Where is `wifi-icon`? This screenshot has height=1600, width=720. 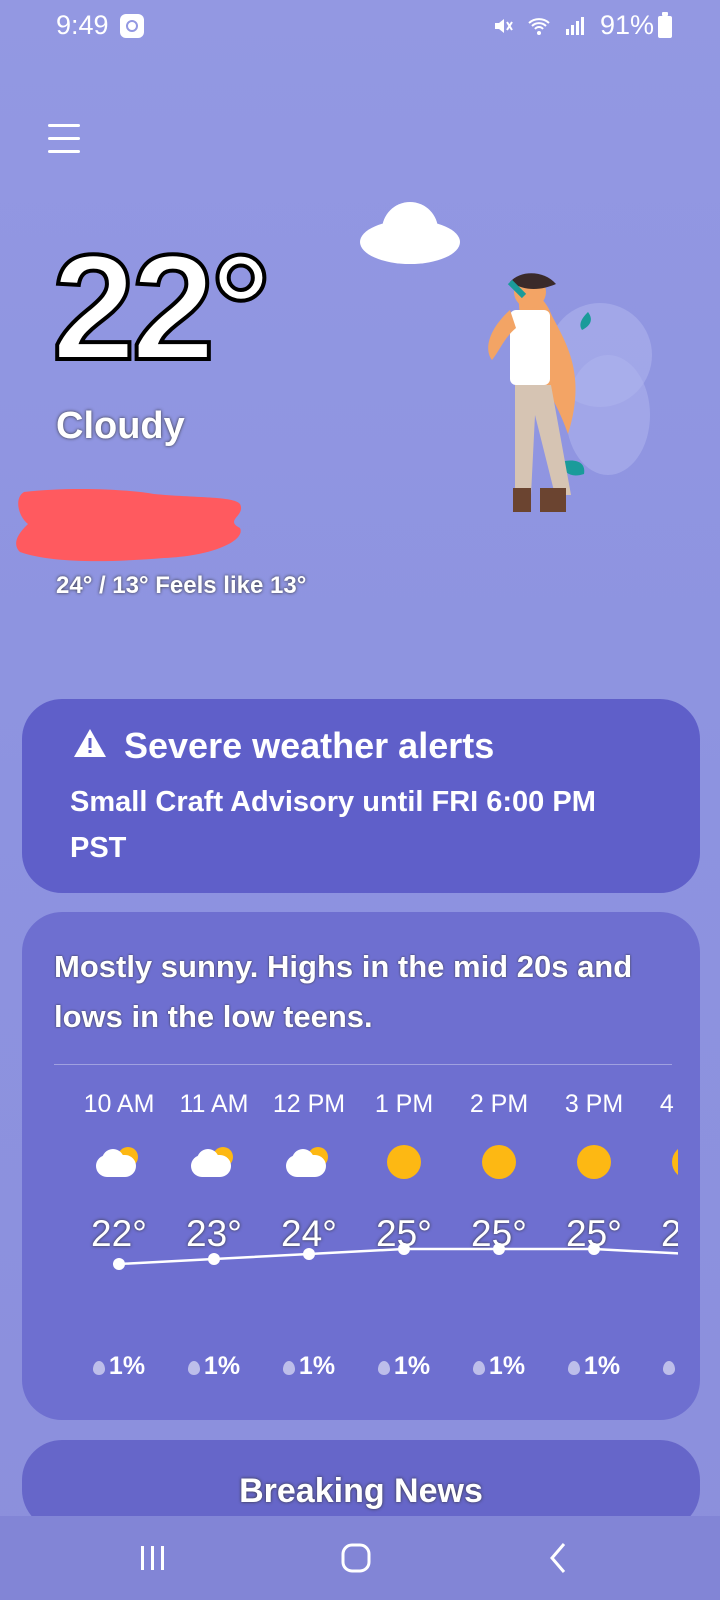 wifi-icon is located at coordinates (539, 26).